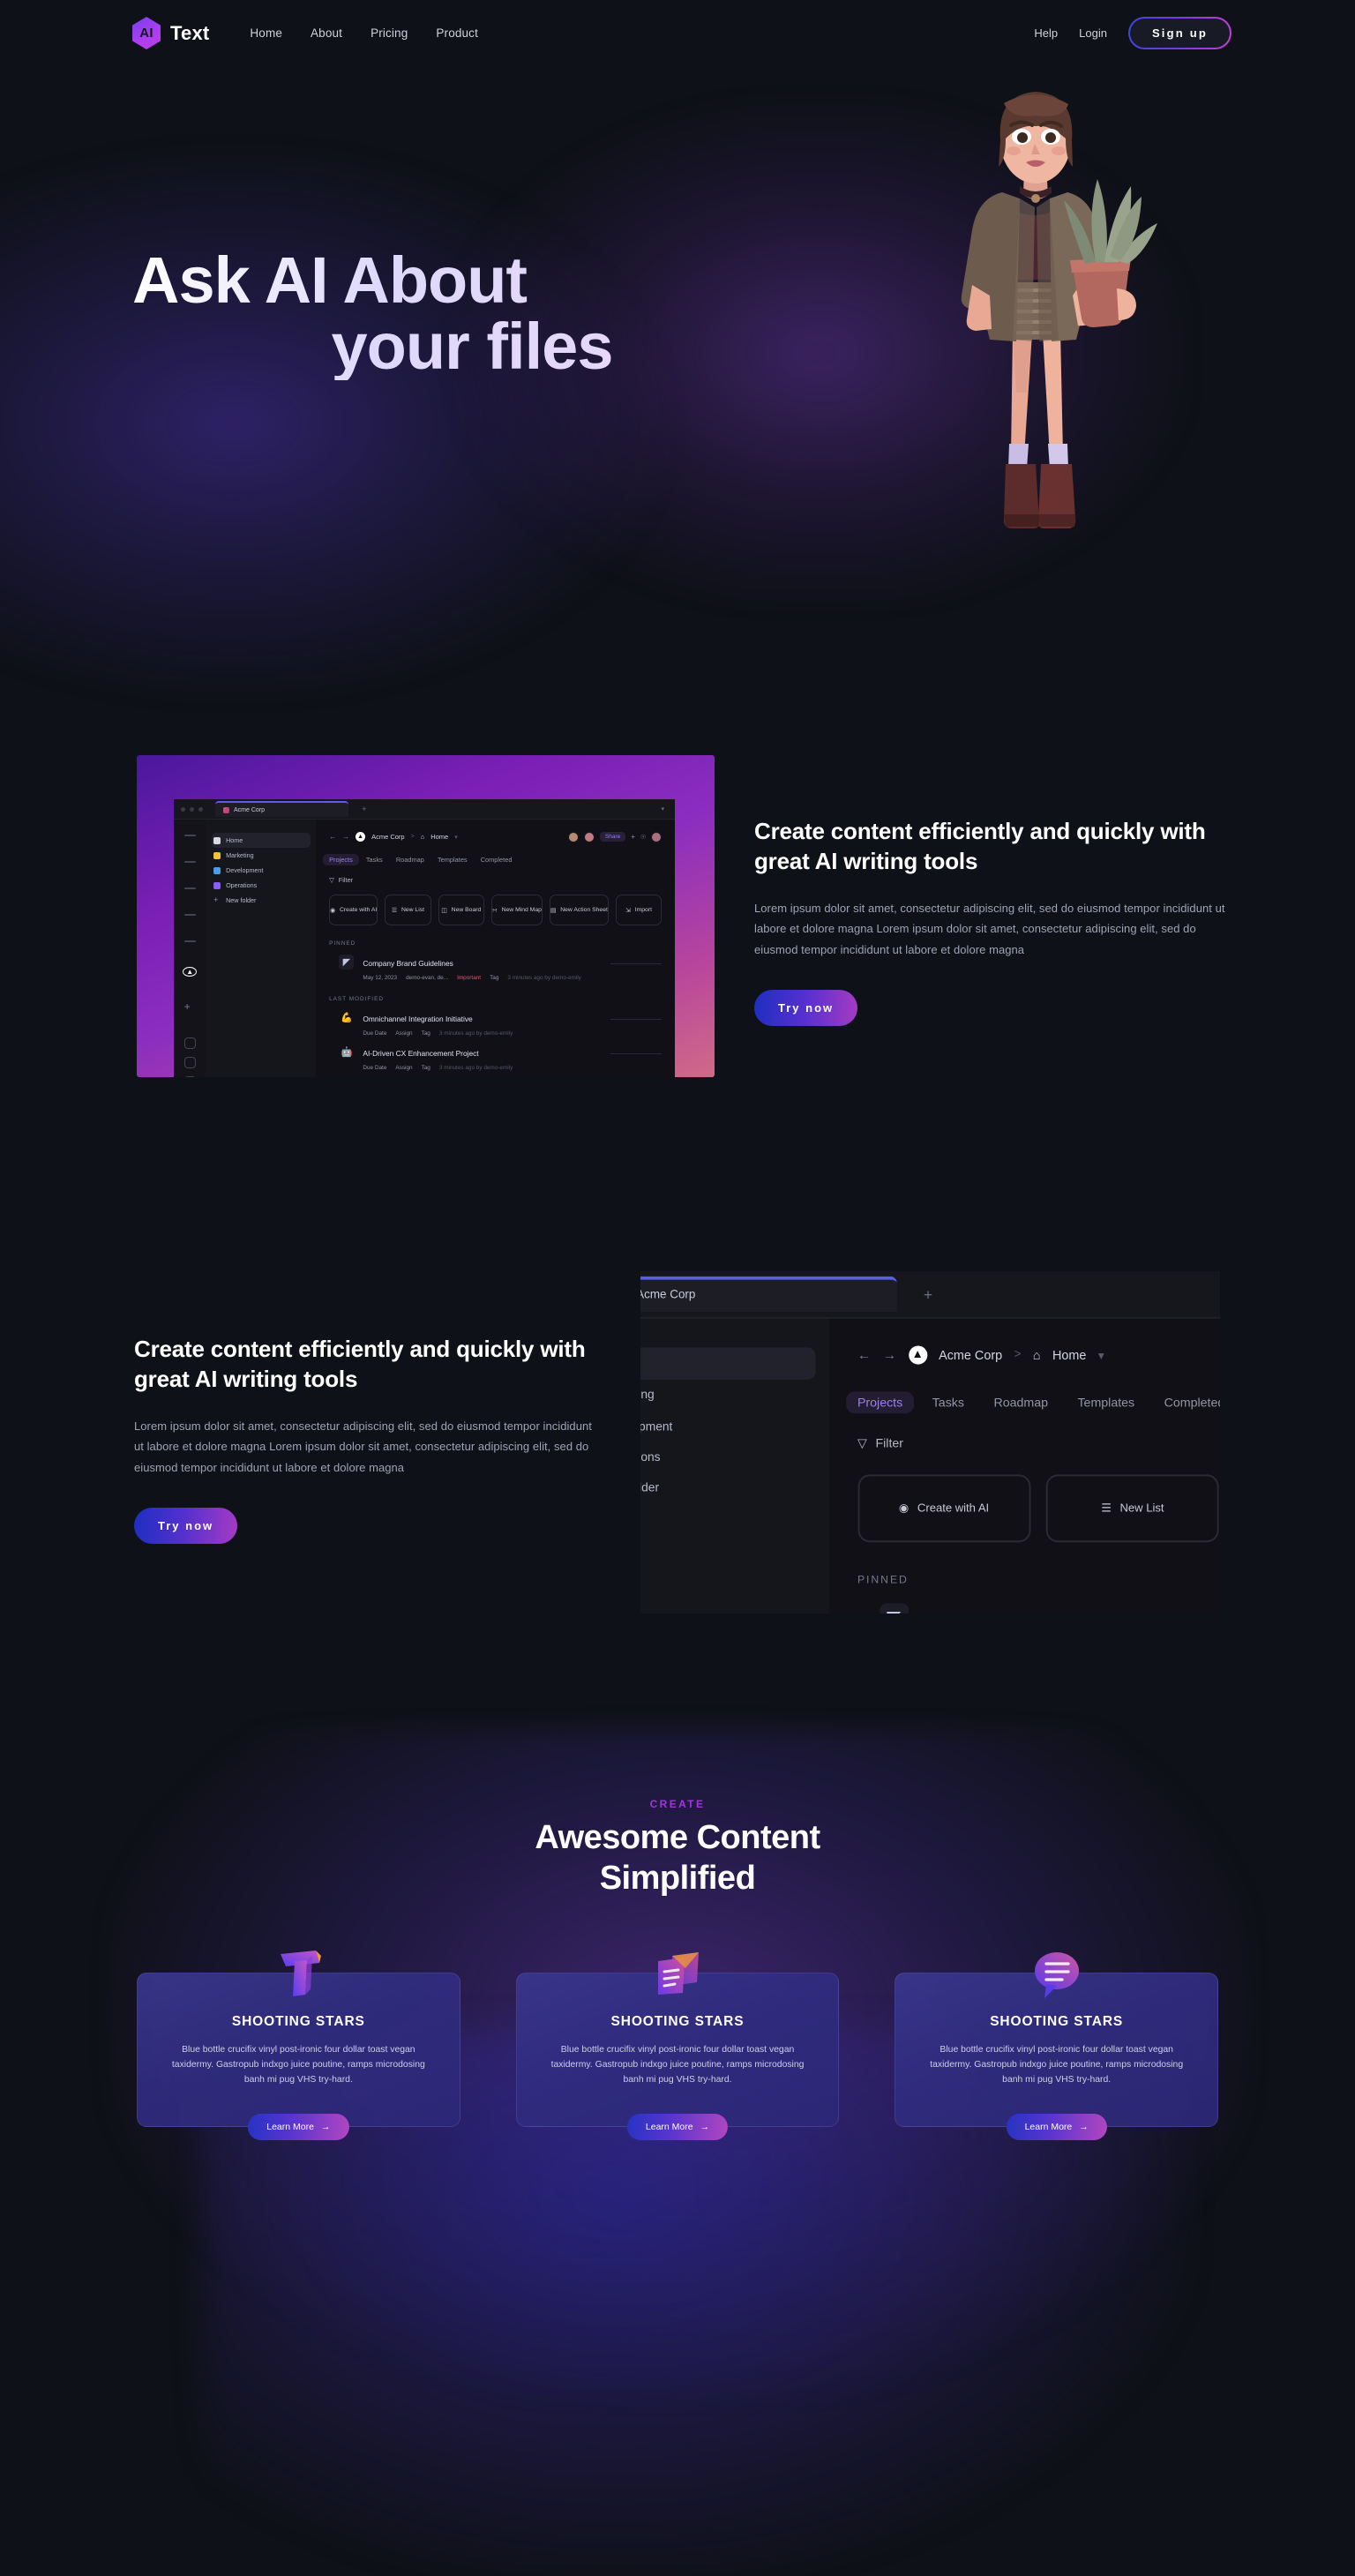  I want to click on nav-item-home: Home, so click(266, 33).